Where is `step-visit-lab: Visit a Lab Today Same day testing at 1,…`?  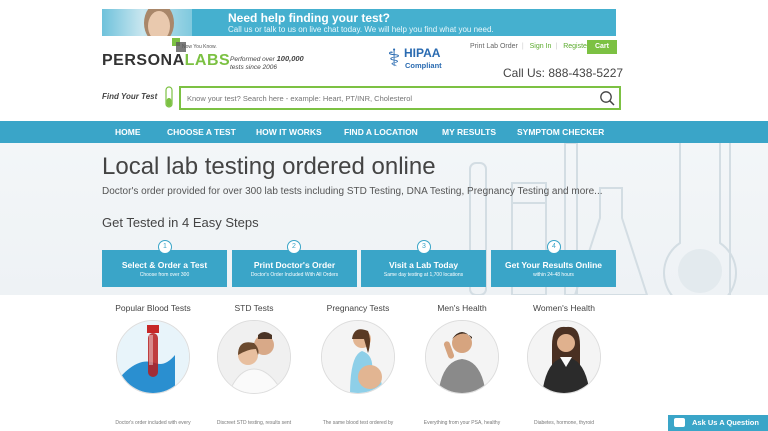 step-visit-lab: Visit a Lab Today Same day testing at 1,… is located at coordinates (423, 268).